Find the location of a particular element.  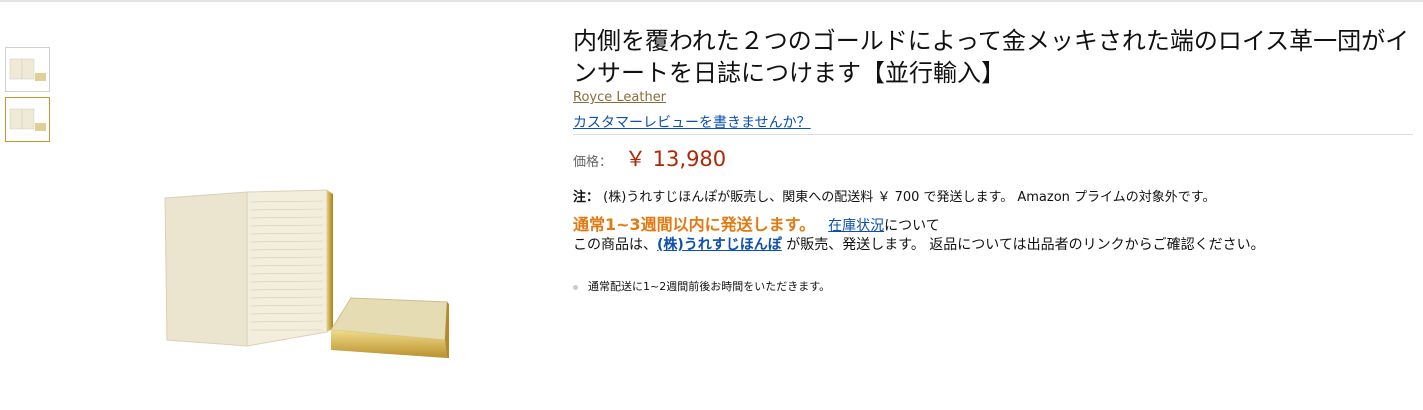

write-review-link: カスタマーレビューを書きませんか？ is located at coordinates (692, 122).